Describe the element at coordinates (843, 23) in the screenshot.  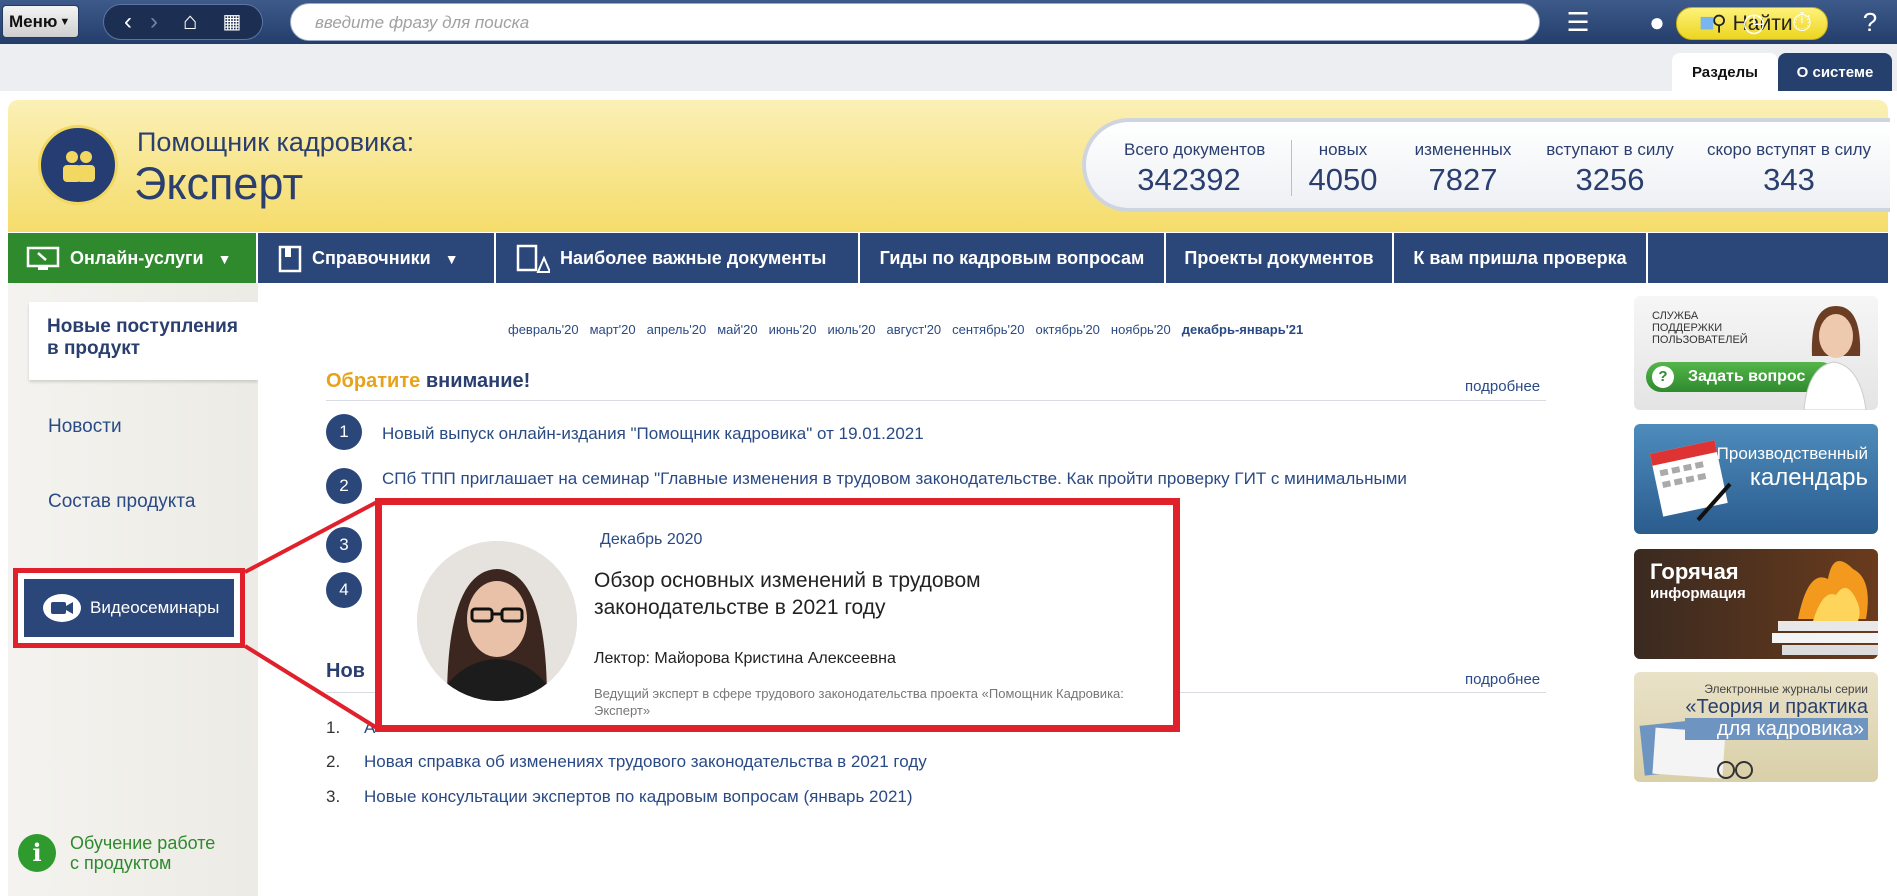
I see `search-input` at that location.